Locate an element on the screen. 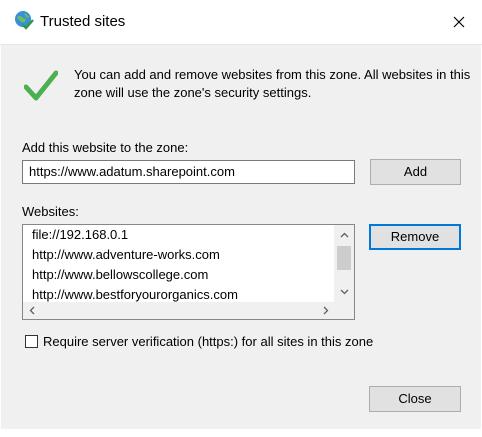 This screenshot has width=482, height=437. list-item: http://www.adventure-works.com is located at coordinates (179, 255).